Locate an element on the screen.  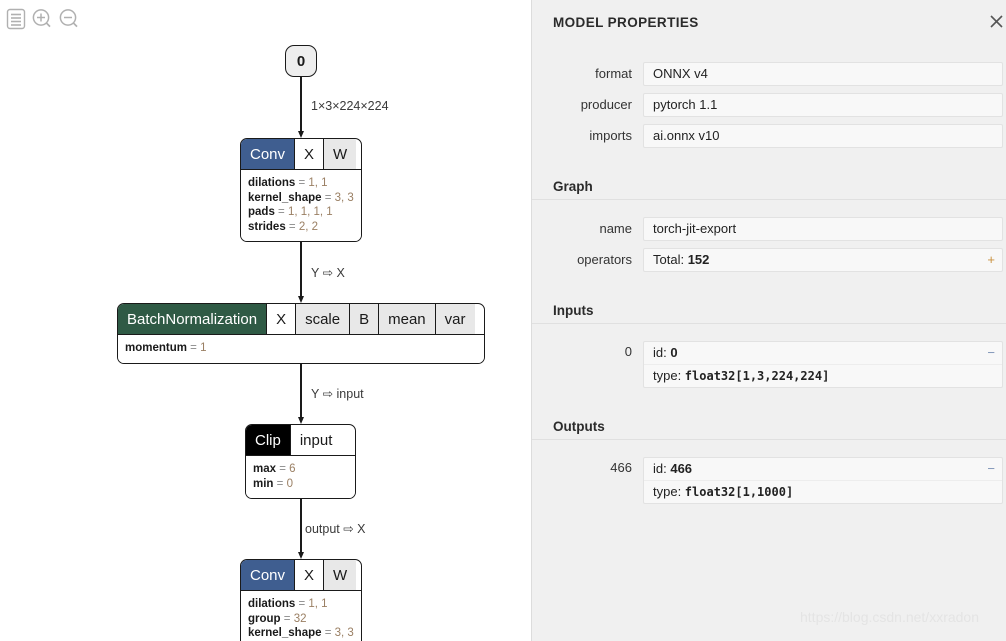
attribute-value: 1, 1, 1, 1 is located at coordinates (310, 212).